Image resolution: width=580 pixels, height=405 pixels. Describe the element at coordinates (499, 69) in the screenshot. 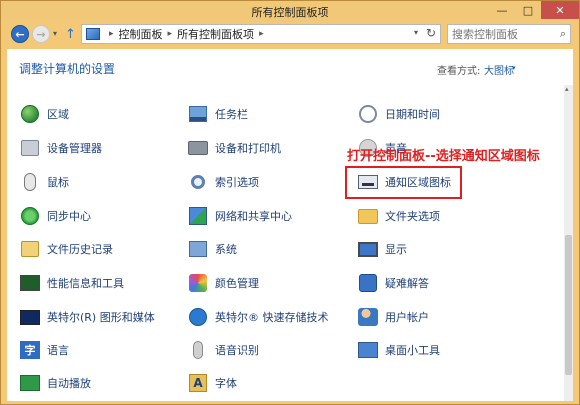

I see `view-by-selector: 大图标` at that location.